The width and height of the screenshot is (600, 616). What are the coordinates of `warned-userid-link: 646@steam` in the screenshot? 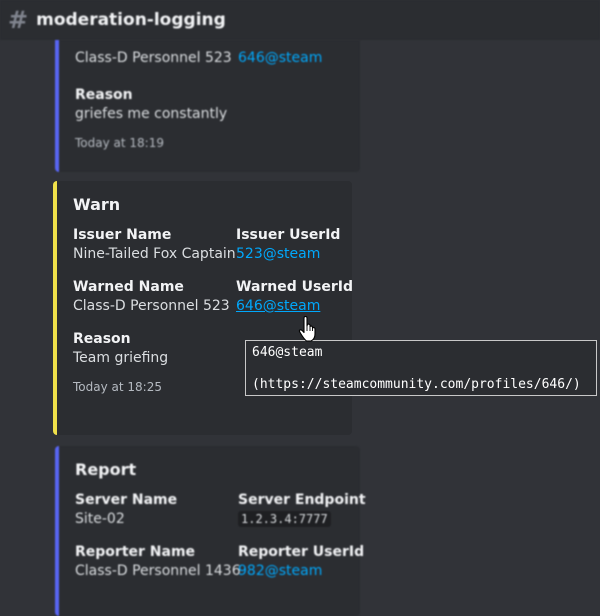 It's located at (301, 306).